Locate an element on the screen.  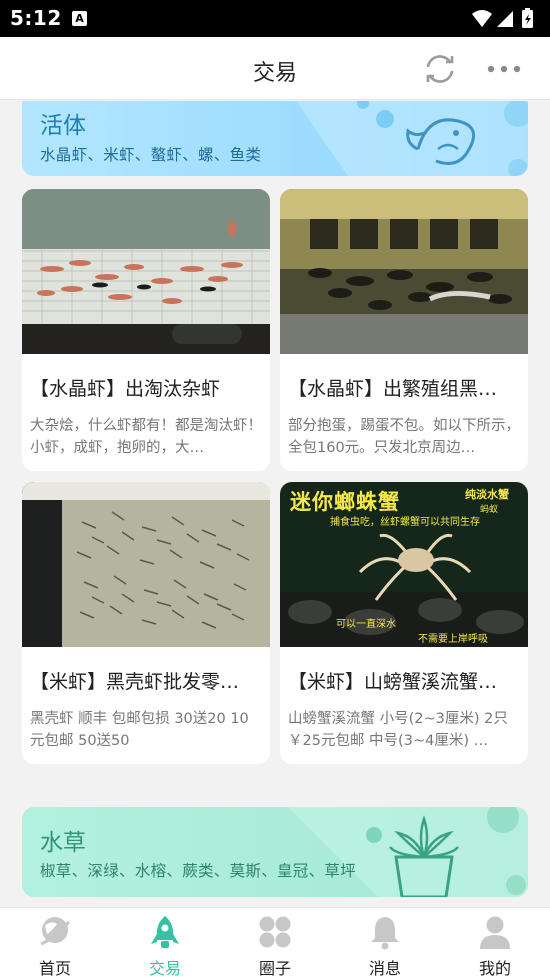
status-time: 5:12 is located at coordinates (36, 18).